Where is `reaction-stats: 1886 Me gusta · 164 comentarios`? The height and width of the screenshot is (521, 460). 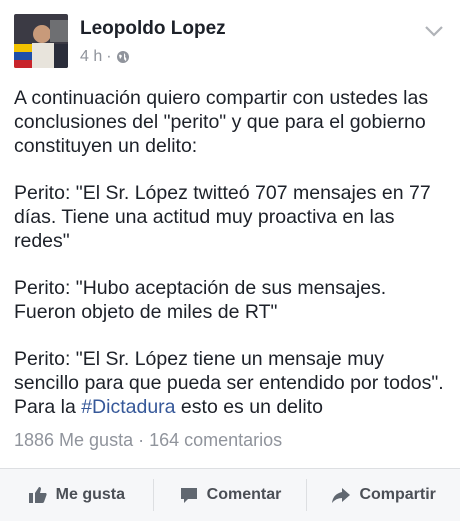 reaction-stats: 1886 Me gusta · 164 comentarios is located at coordinates (148, 440).